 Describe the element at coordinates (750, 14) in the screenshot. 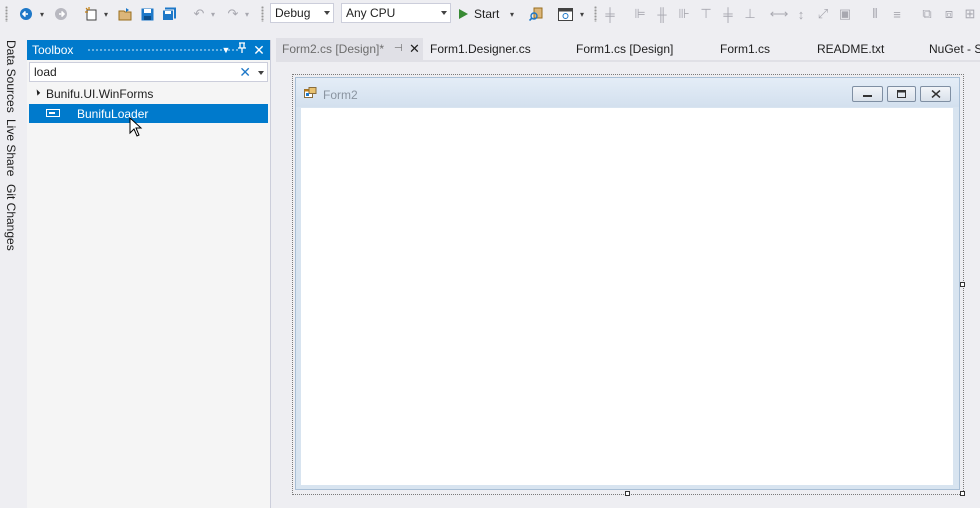

I see `align-bottoms-icon: ⊥` at that location.